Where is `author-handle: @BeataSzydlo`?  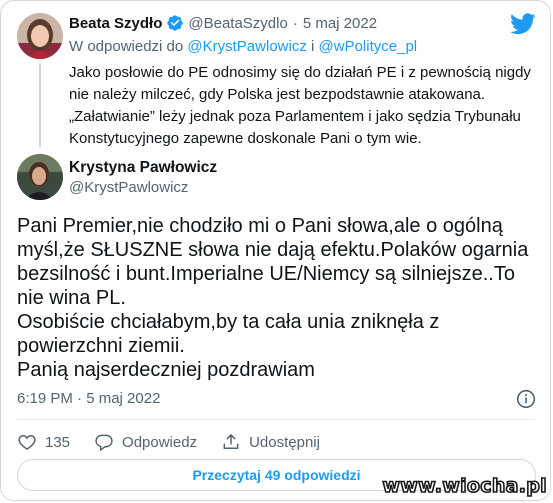
author-handle: @BeataSzydlo is located at coordinates (237, 23).